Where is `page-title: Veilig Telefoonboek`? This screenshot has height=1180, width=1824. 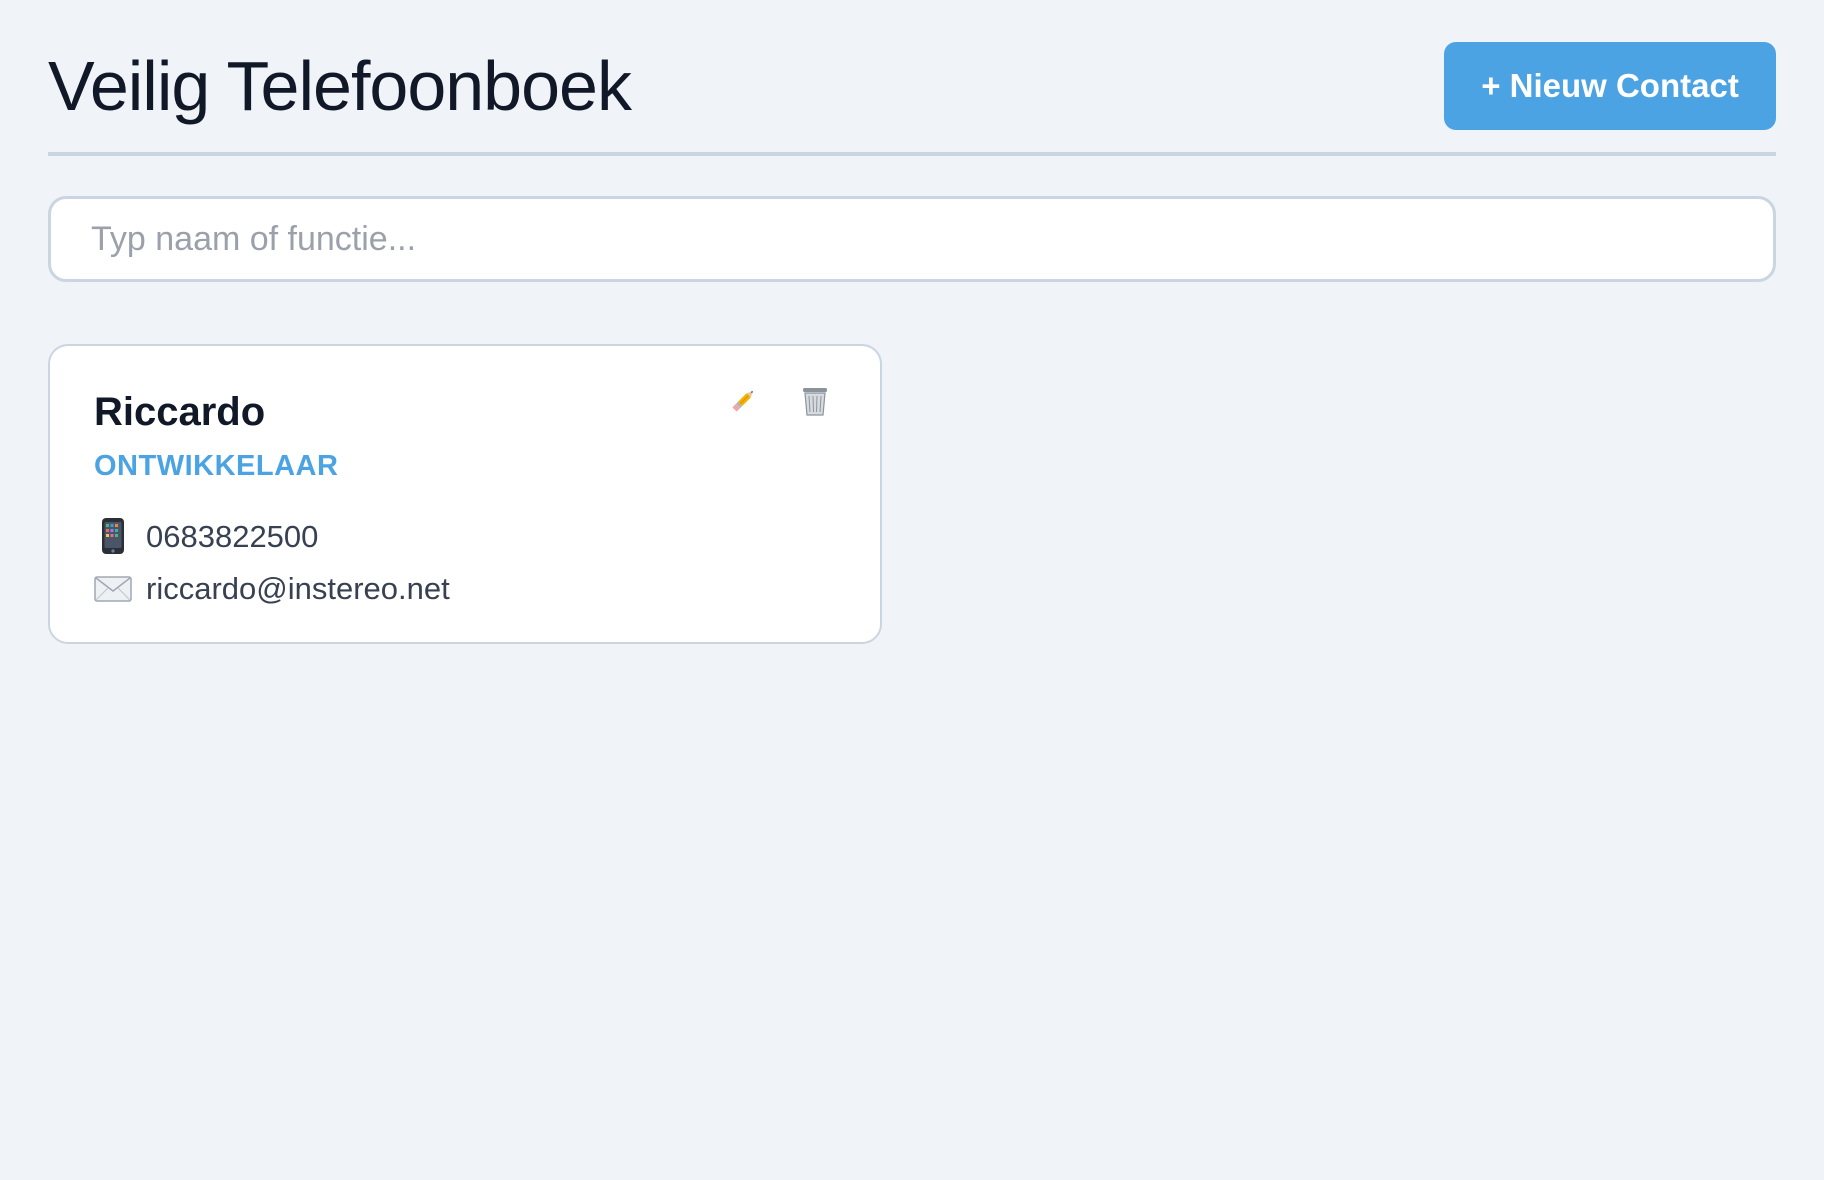 page-title: Veilig Telefoonboek is located at coordinates (340, 86).